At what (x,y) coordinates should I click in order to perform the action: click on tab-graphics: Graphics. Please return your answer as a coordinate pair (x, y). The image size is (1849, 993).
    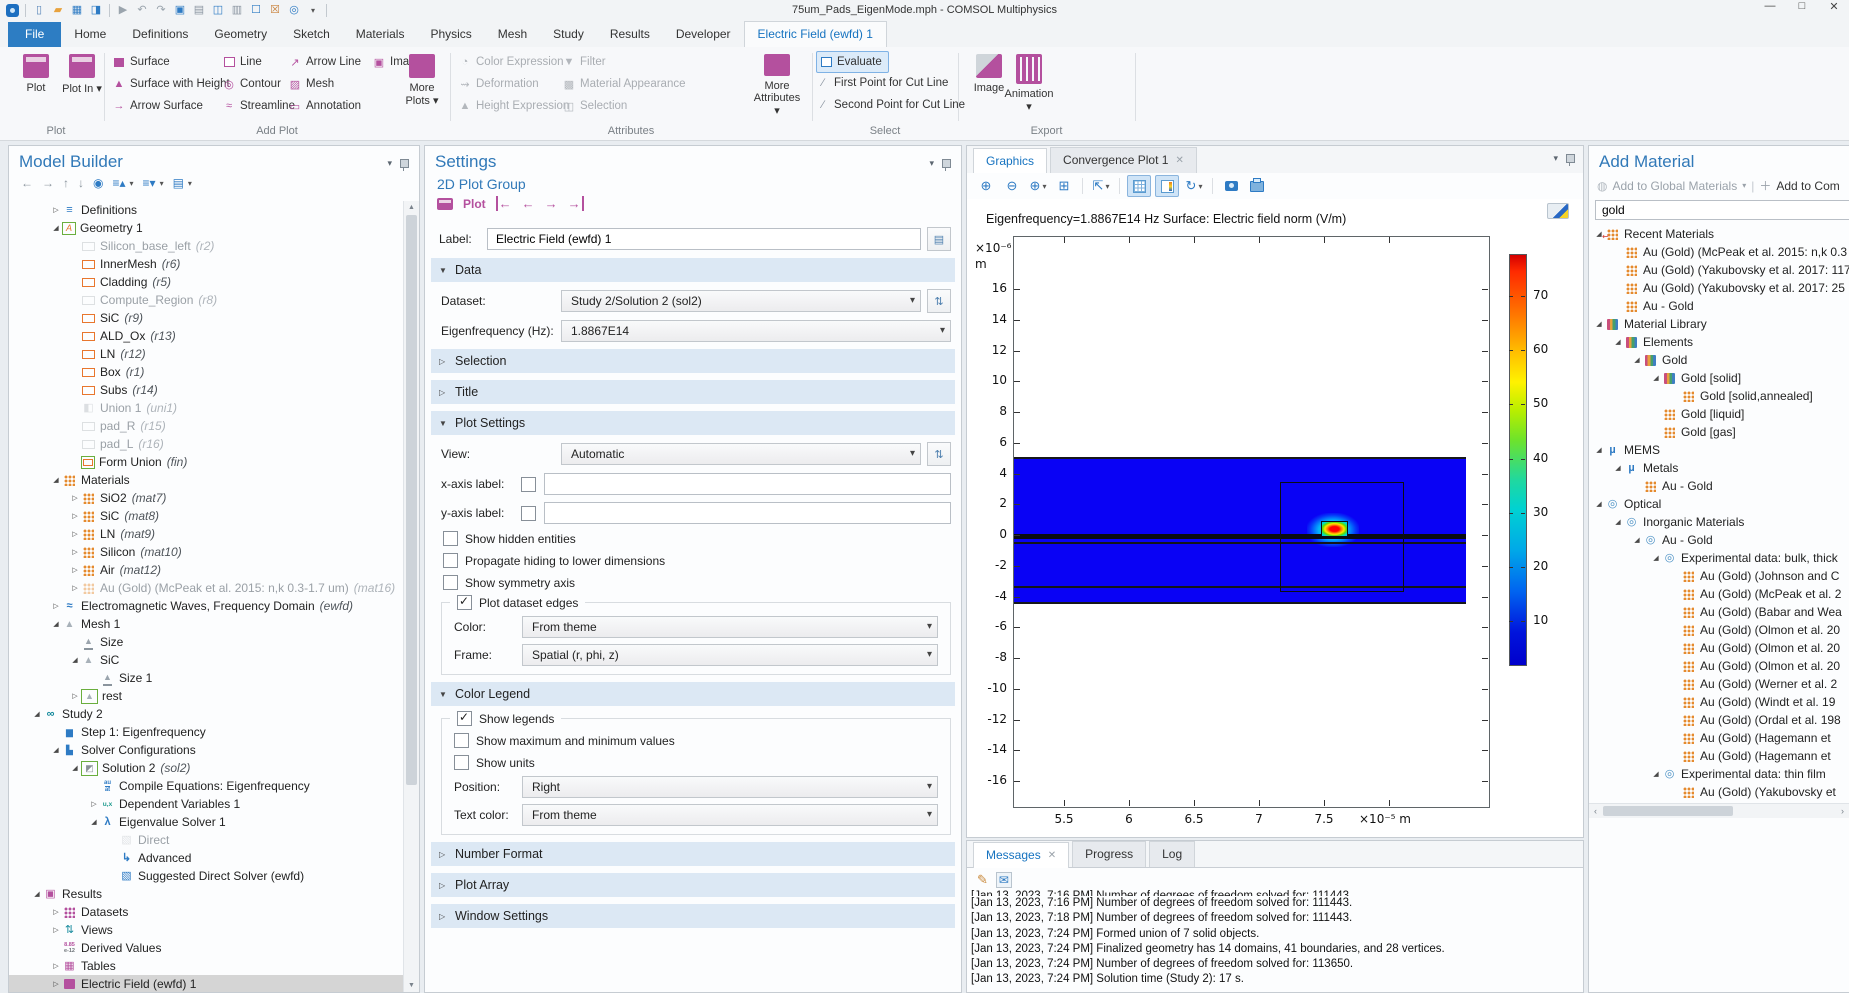
    Looking at the image, I should click on (1010, 161).